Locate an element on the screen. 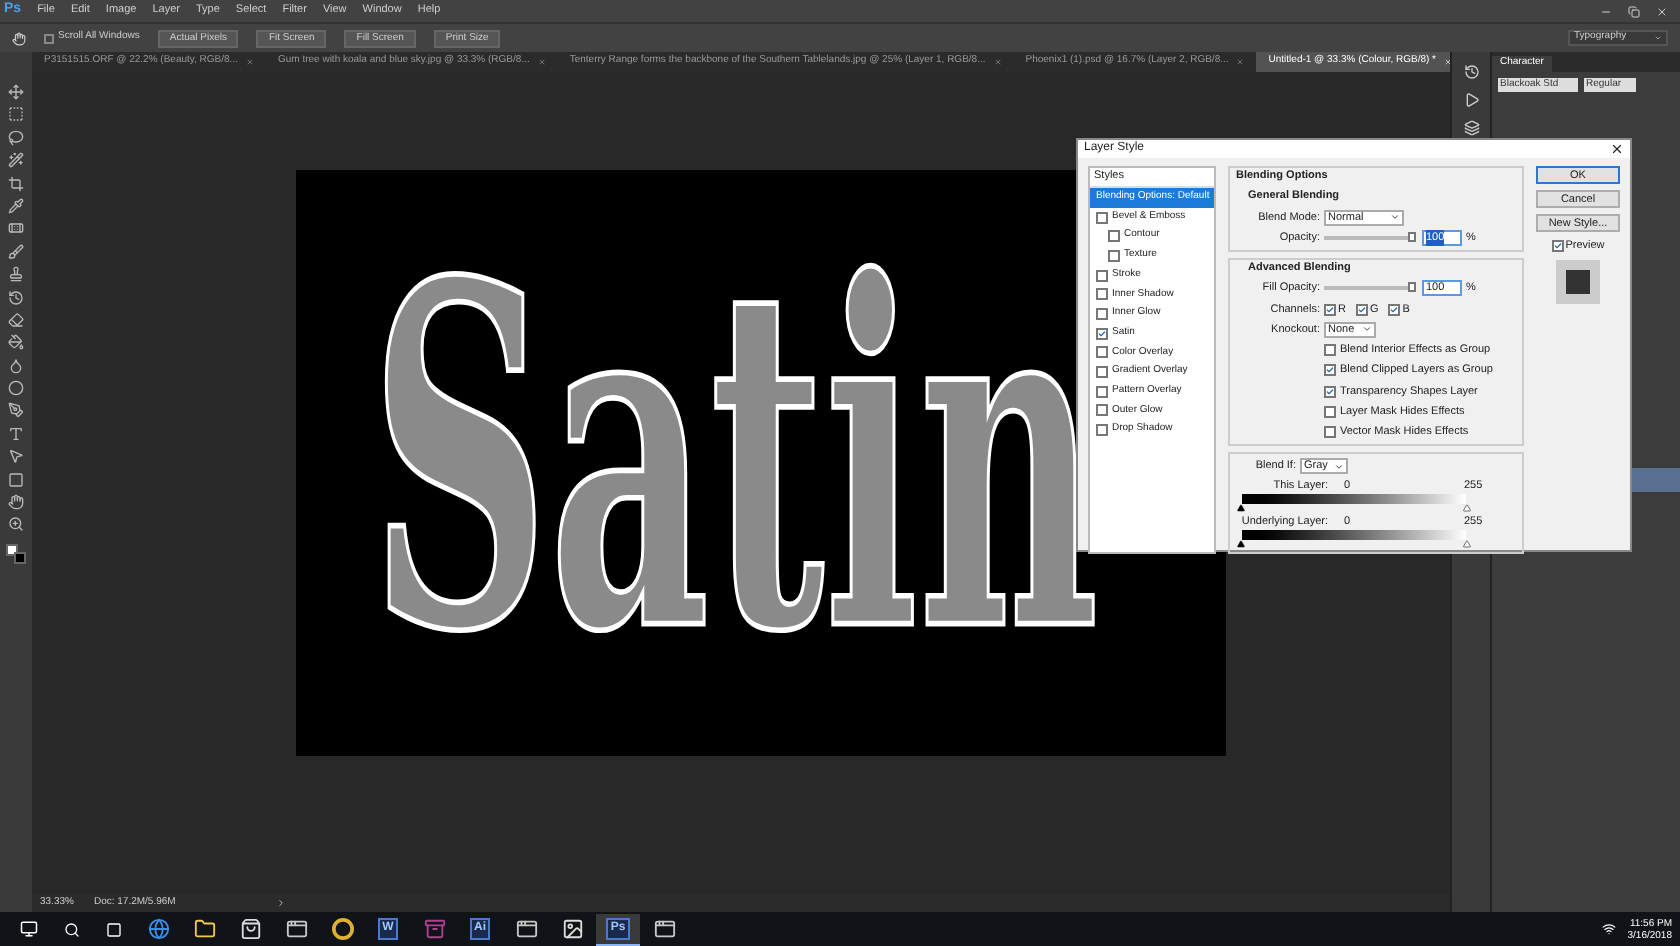 This screenshot has width=1680, height=946. zoom-icon is located at coordinates (16, 524).